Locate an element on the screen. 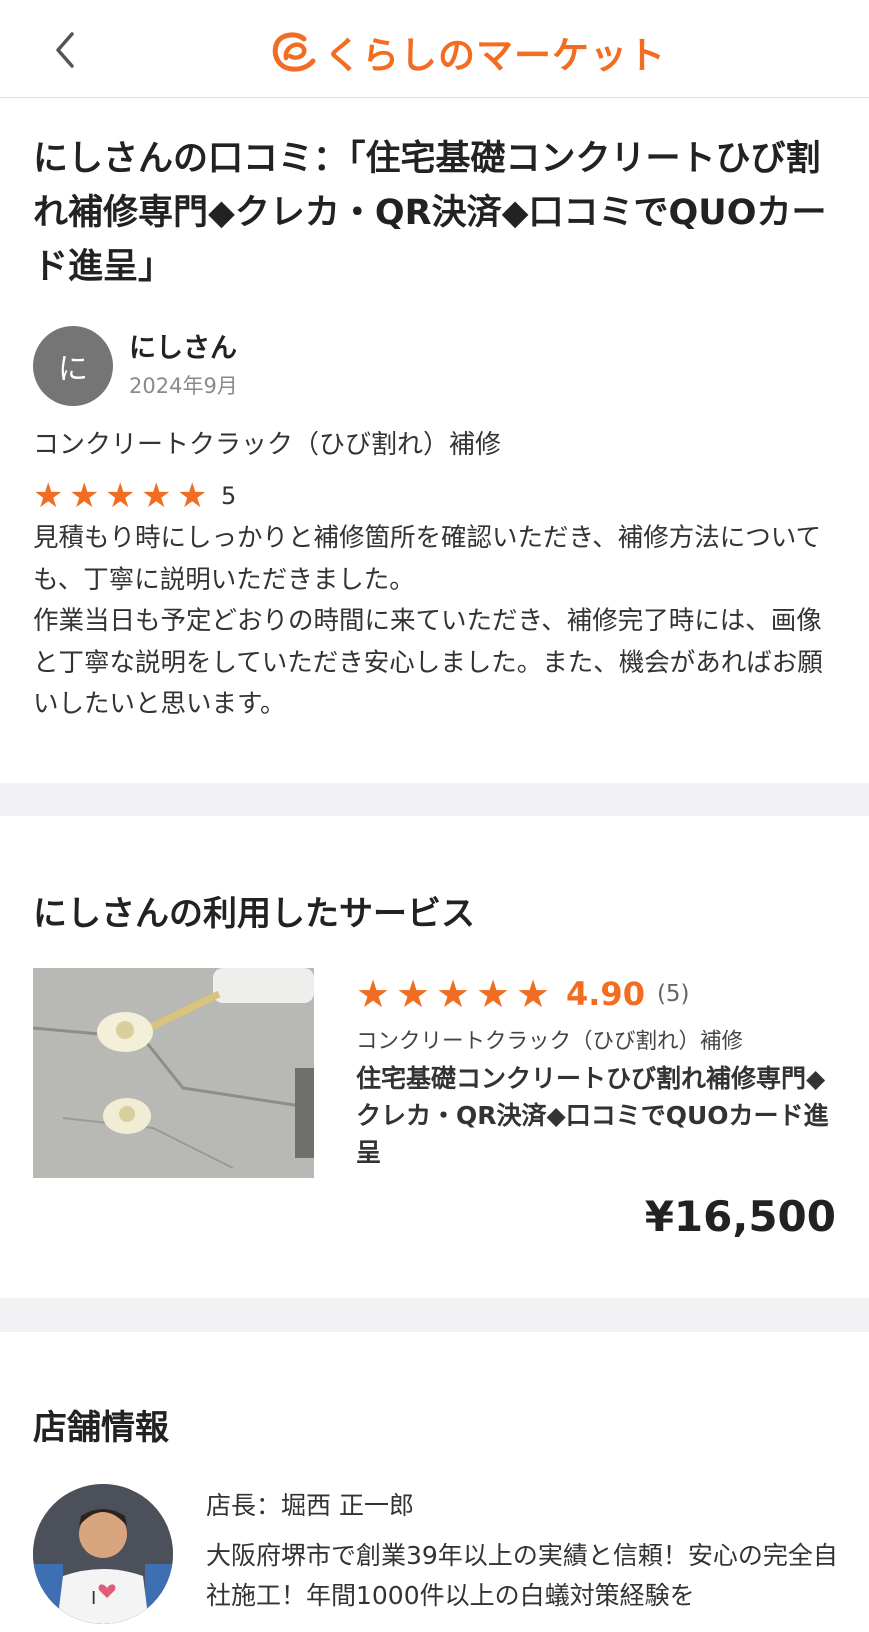 This screenshot has height=1632, width=869. manager-photo-image: I is located at coordinates (103, 1554).